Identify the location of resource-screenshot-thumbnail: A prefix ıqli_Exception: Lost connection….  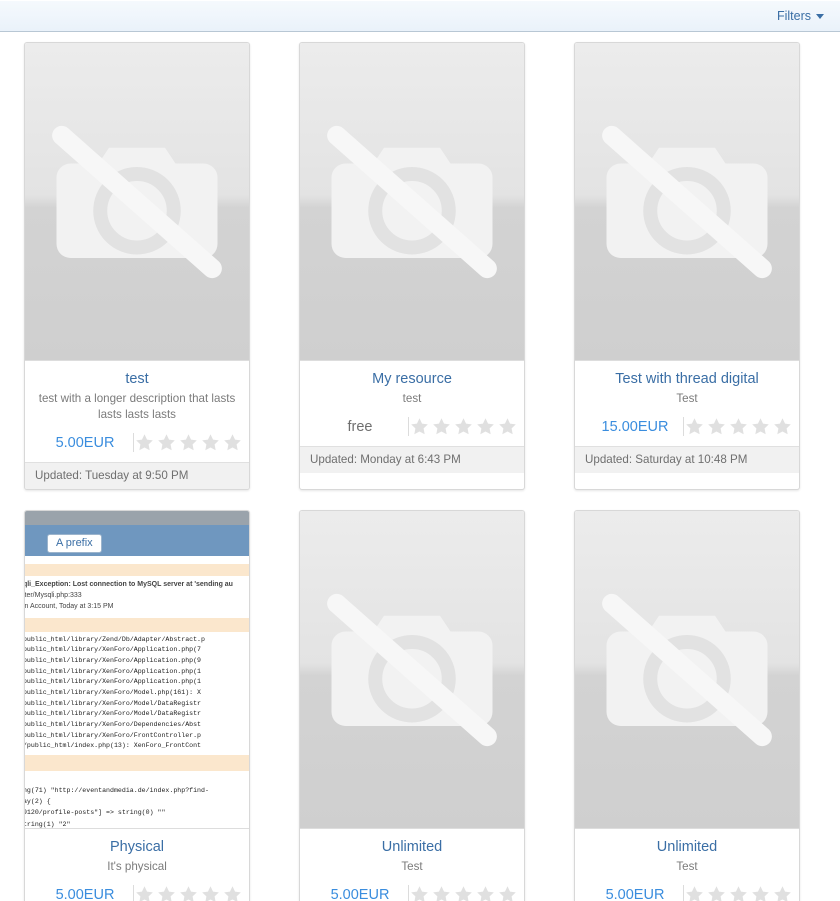
(137, 670).